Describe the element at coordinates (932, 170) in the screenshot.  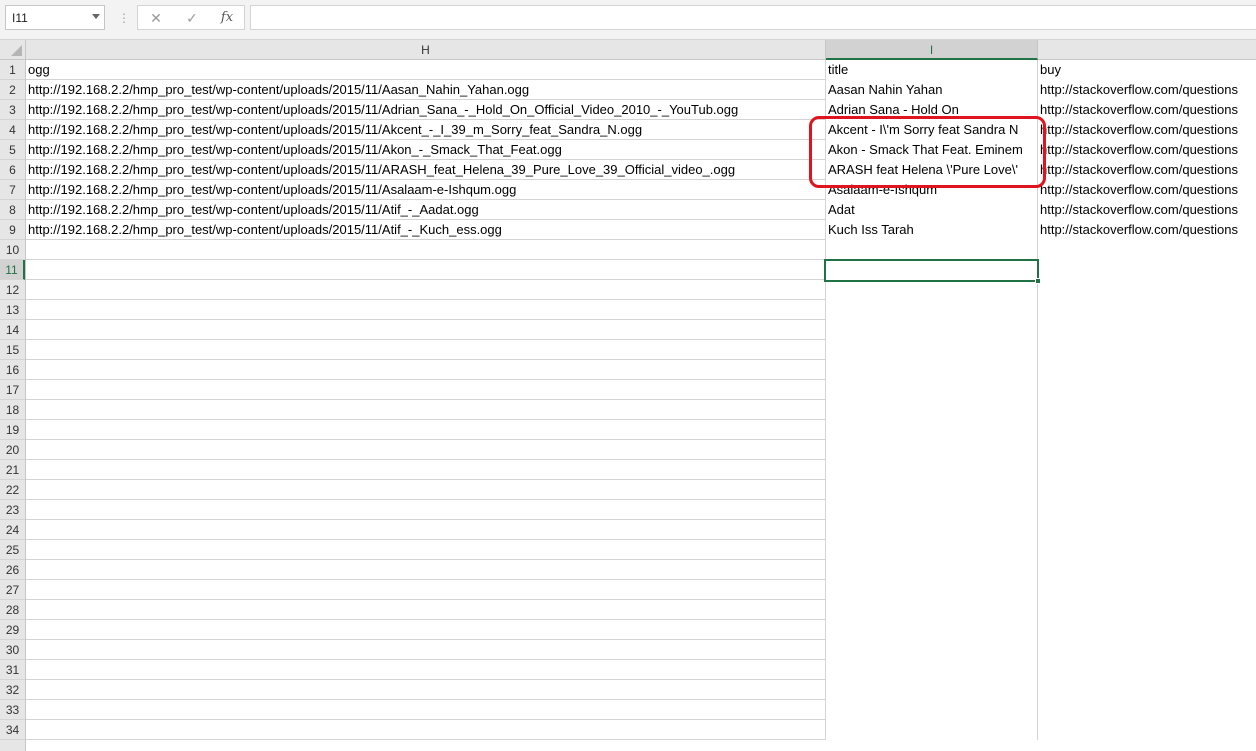
I see `cell-i: ARASH feat Helena \'Pure Love\'` at that location.